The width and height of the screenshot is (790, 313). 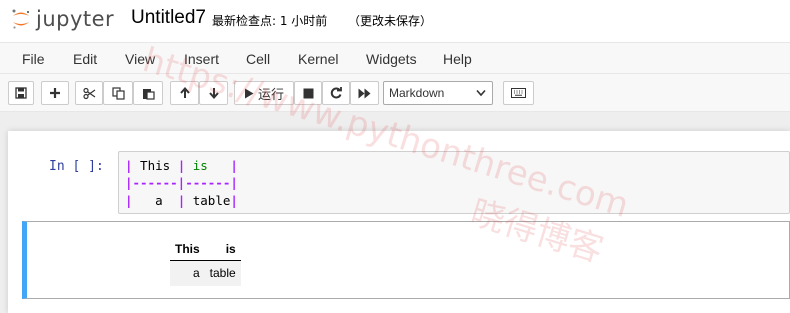 I want to click on autosave-status: （更改未保存）, so click(x=390, y=21).